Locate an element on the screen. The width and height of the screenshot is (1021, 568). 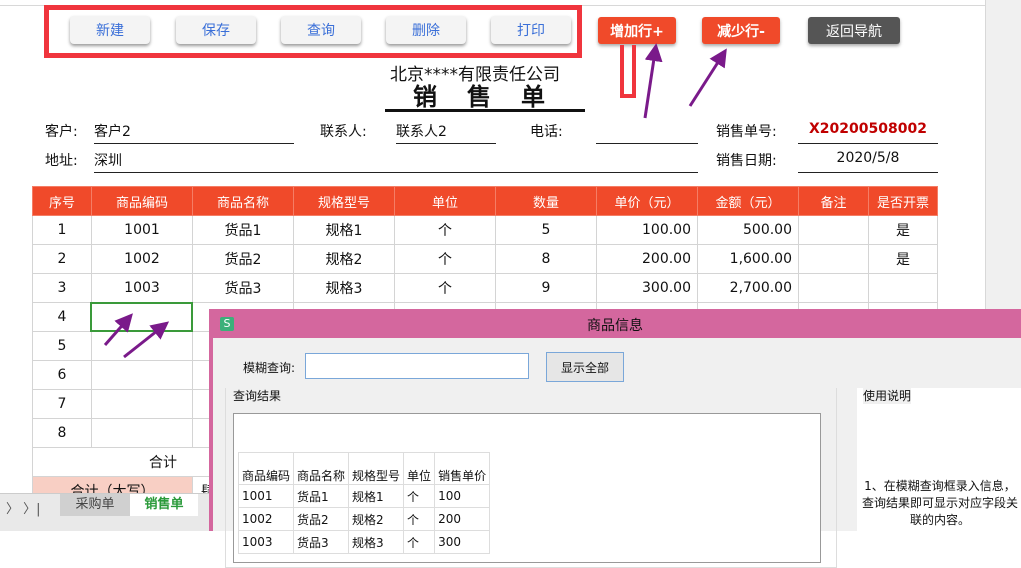
results-cell: 规格2 is located at coordinates (376, 519).